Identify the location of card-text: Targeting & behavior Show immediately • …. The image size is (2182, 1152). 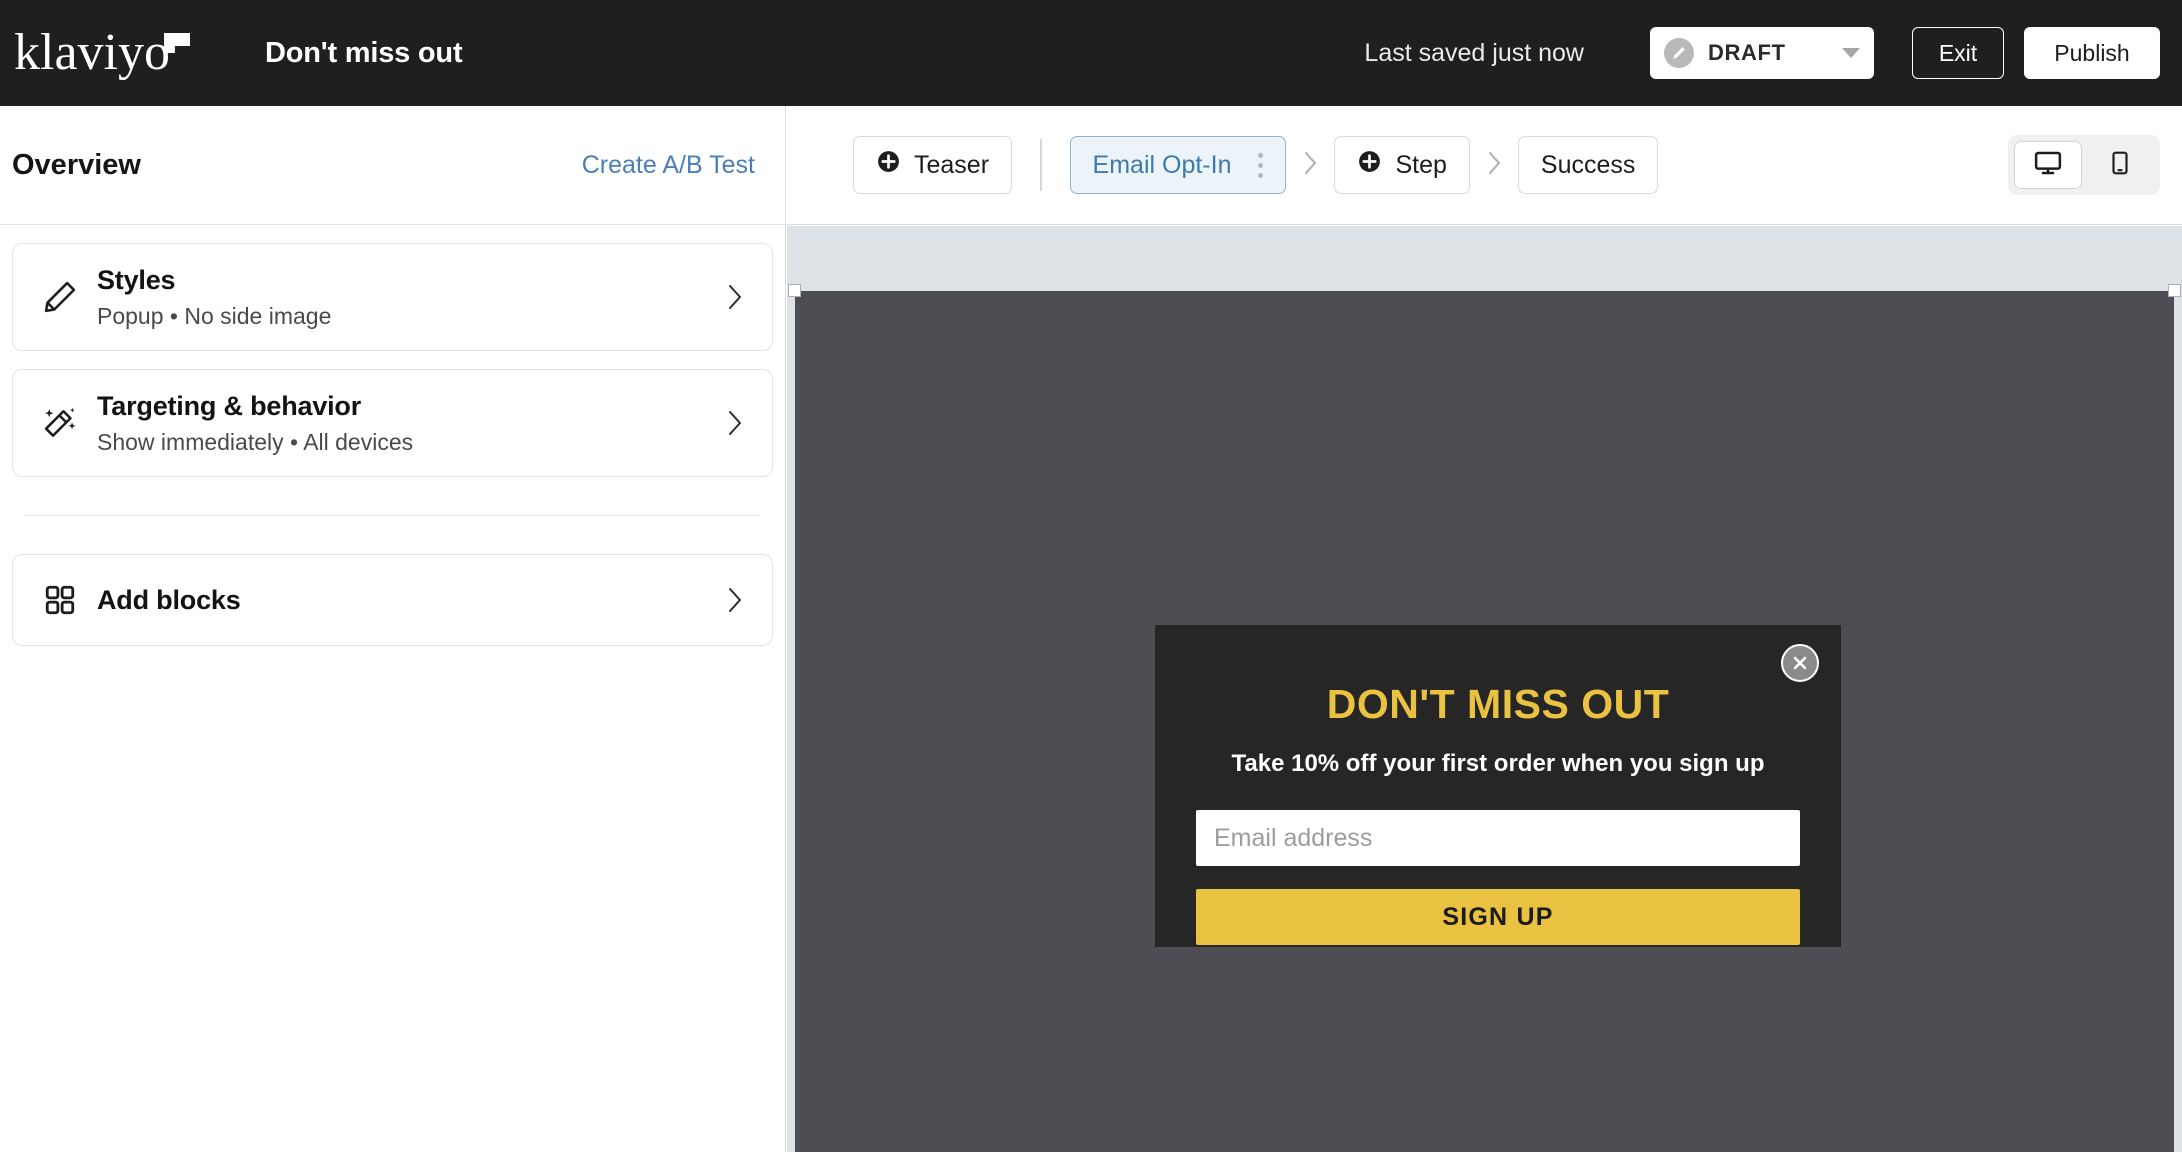
(255, 423).